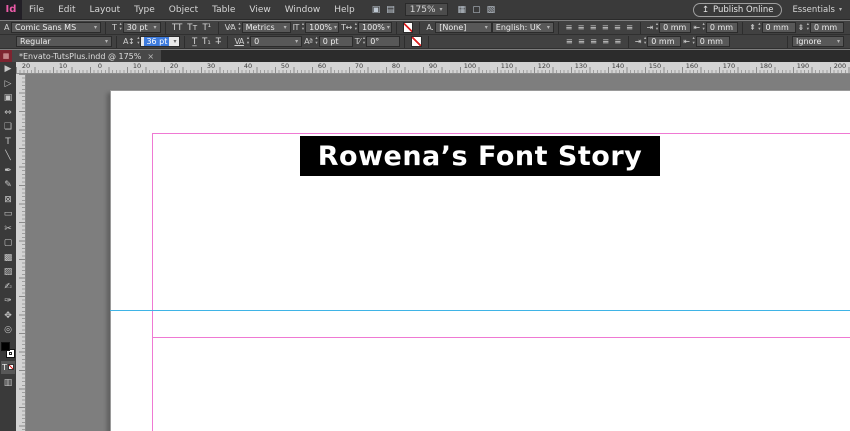 The height and width of the screenshot is (431, 850). What do you see at coordinates (276, 41) in the screenshot?
I see `tracking-field: 0 ▾` at bounding box center [276, 41].